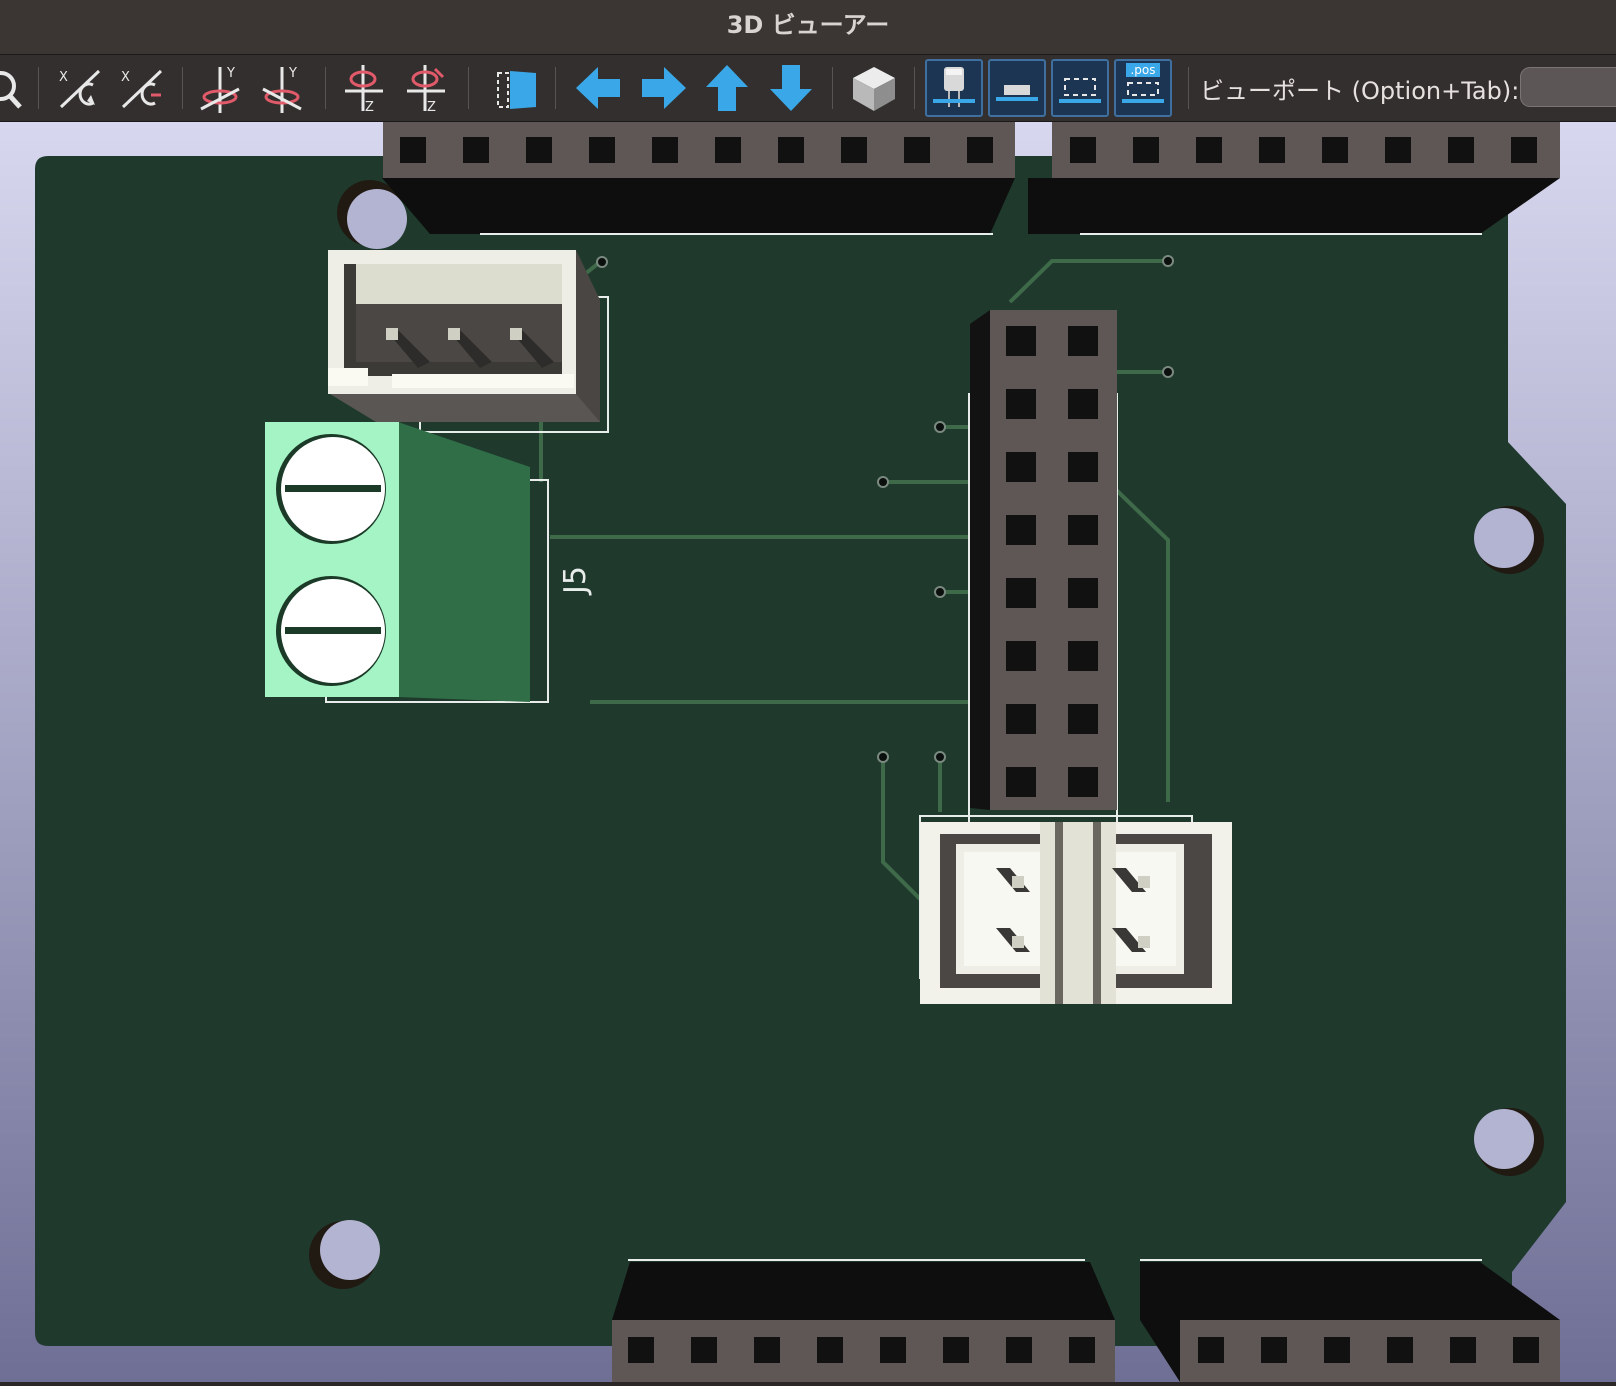  Describe the element at coordinates (698, 178) in the screenshot. I see `top-left-pin-header` at that location.